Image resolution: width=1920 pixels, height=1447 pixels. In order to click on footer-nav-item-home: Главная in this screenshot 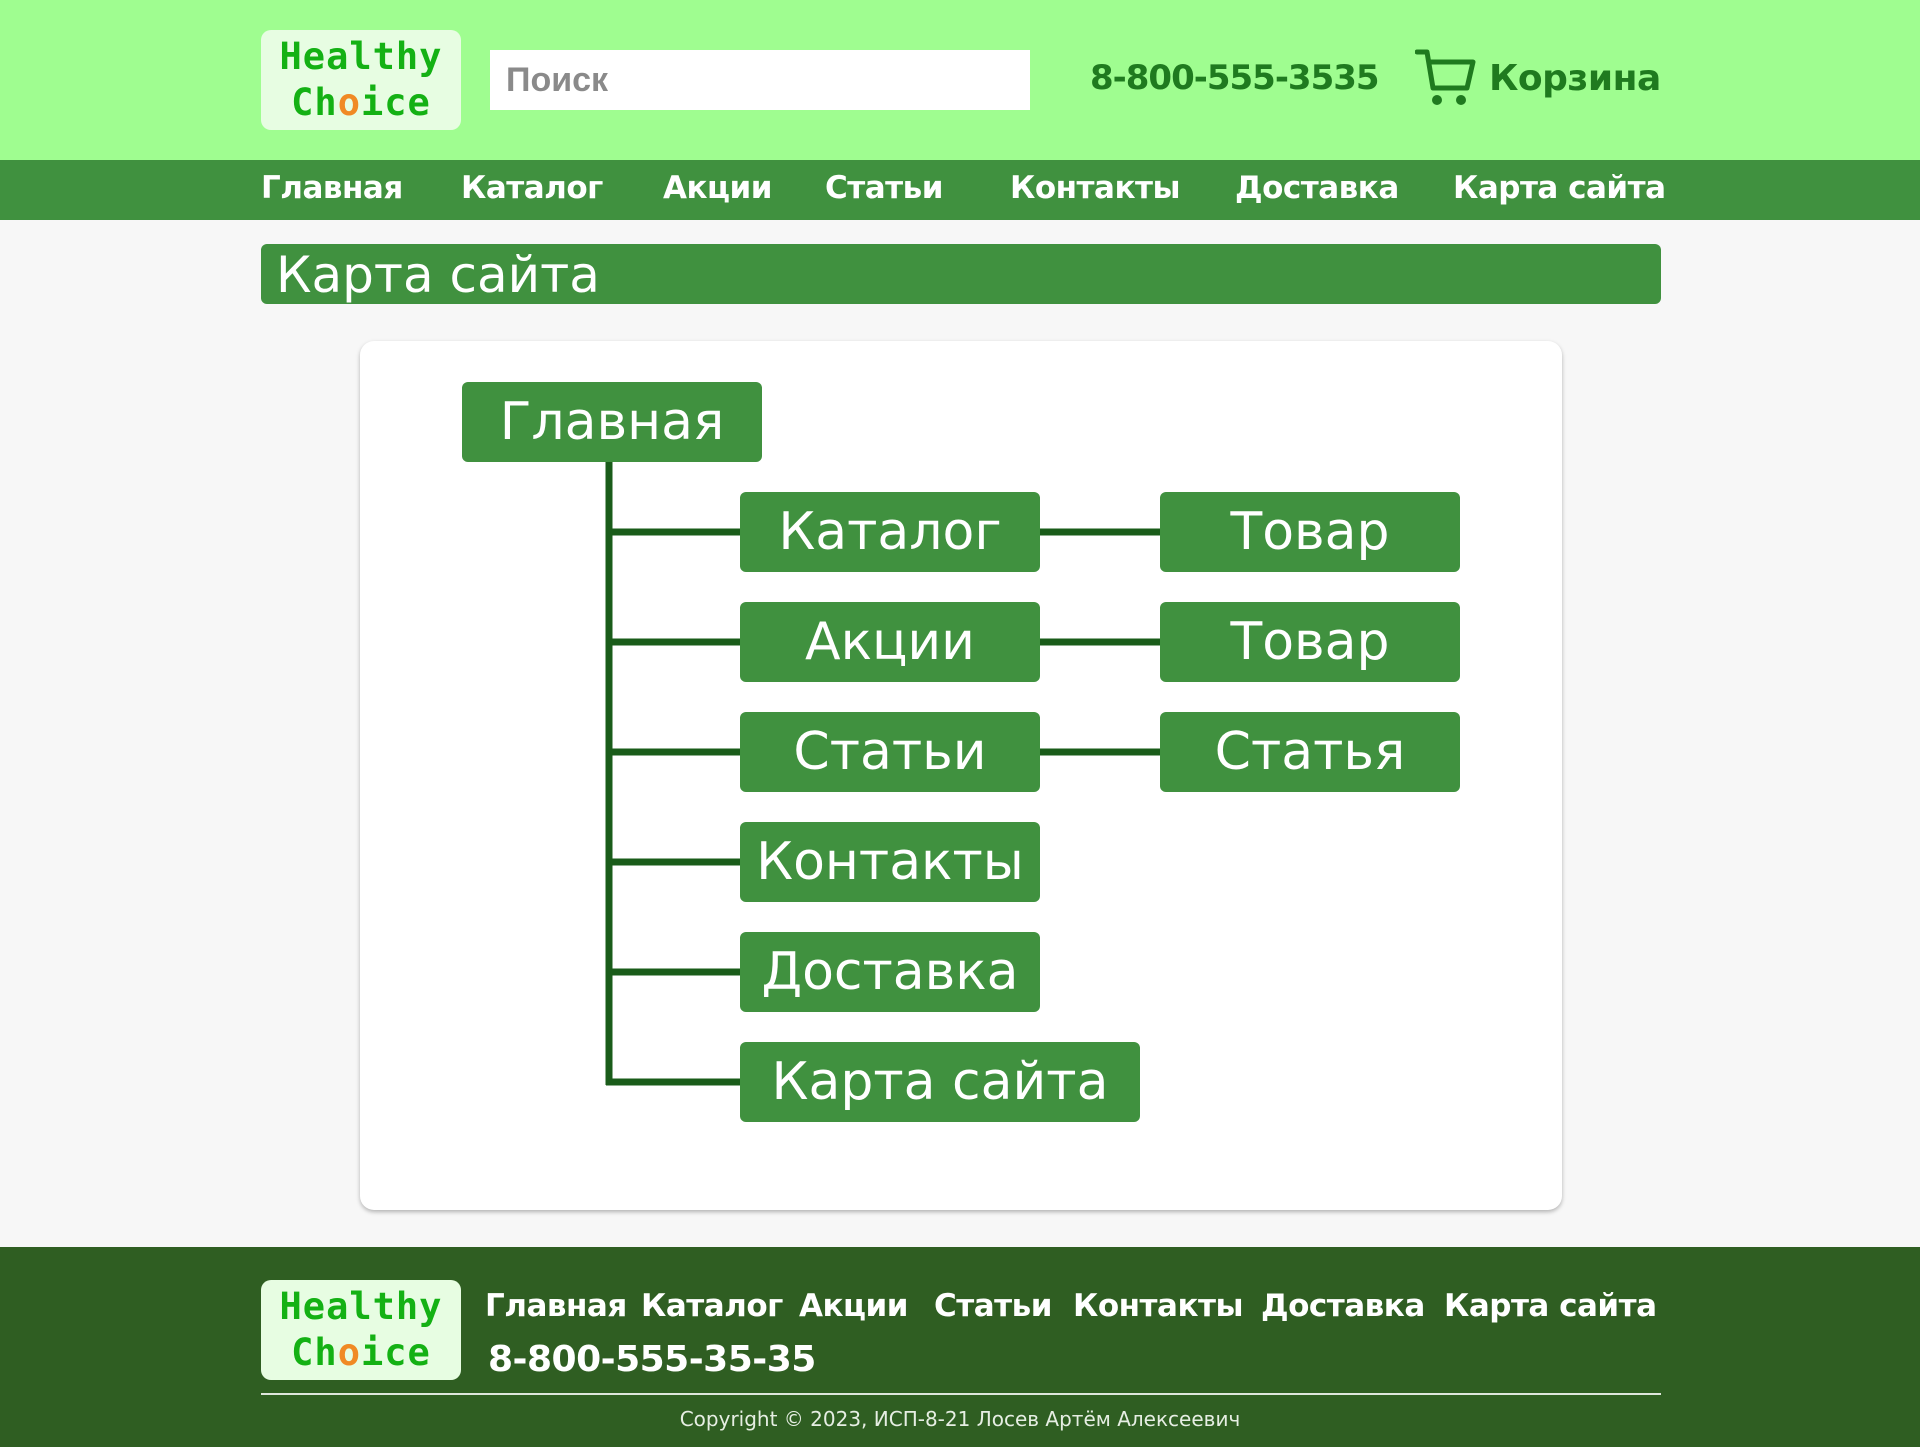, I will do `click(556, 1306)`.